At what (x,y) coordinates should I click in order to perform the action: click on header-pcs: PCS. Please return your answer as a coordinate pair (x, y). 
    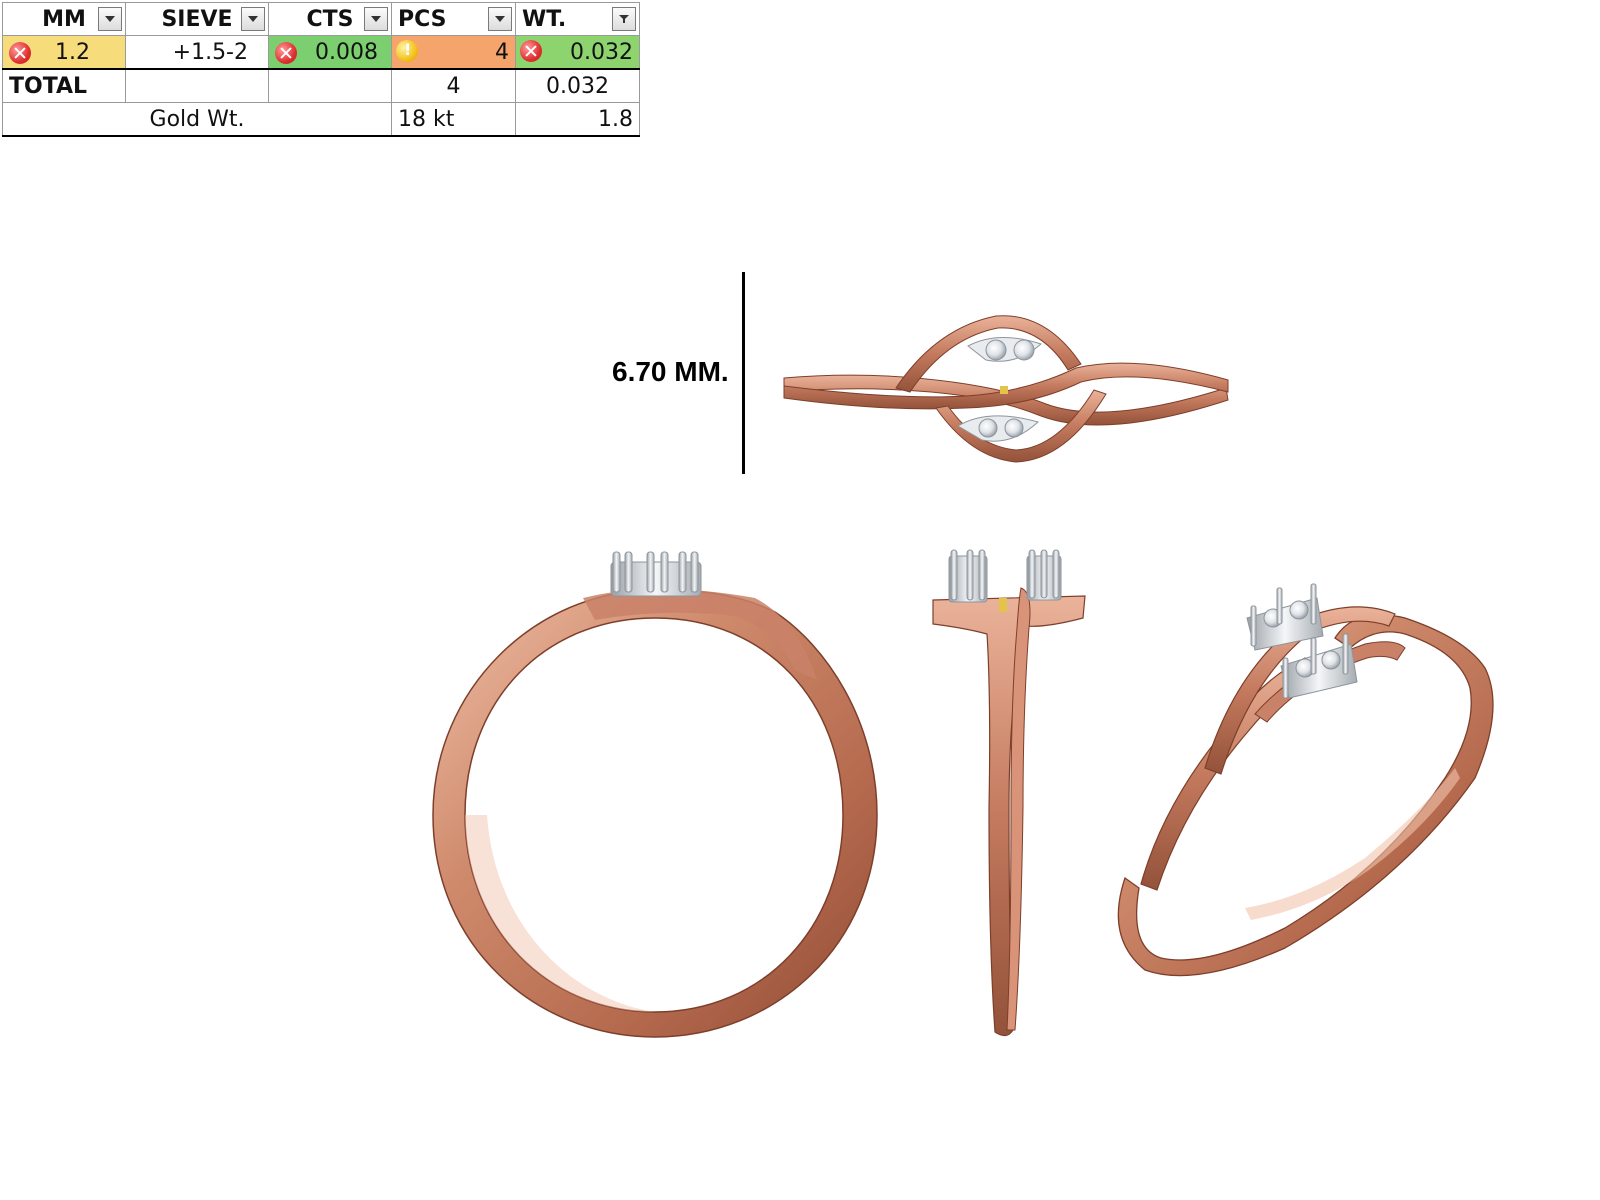
    Looking at the image, I should click on (453, 19).